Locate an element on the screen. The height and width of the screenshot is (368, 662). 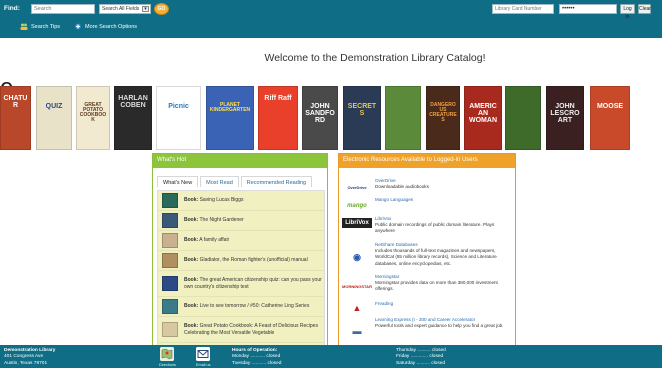
book-cover: JOHN LESCROART is located at coordinates (565, 118).